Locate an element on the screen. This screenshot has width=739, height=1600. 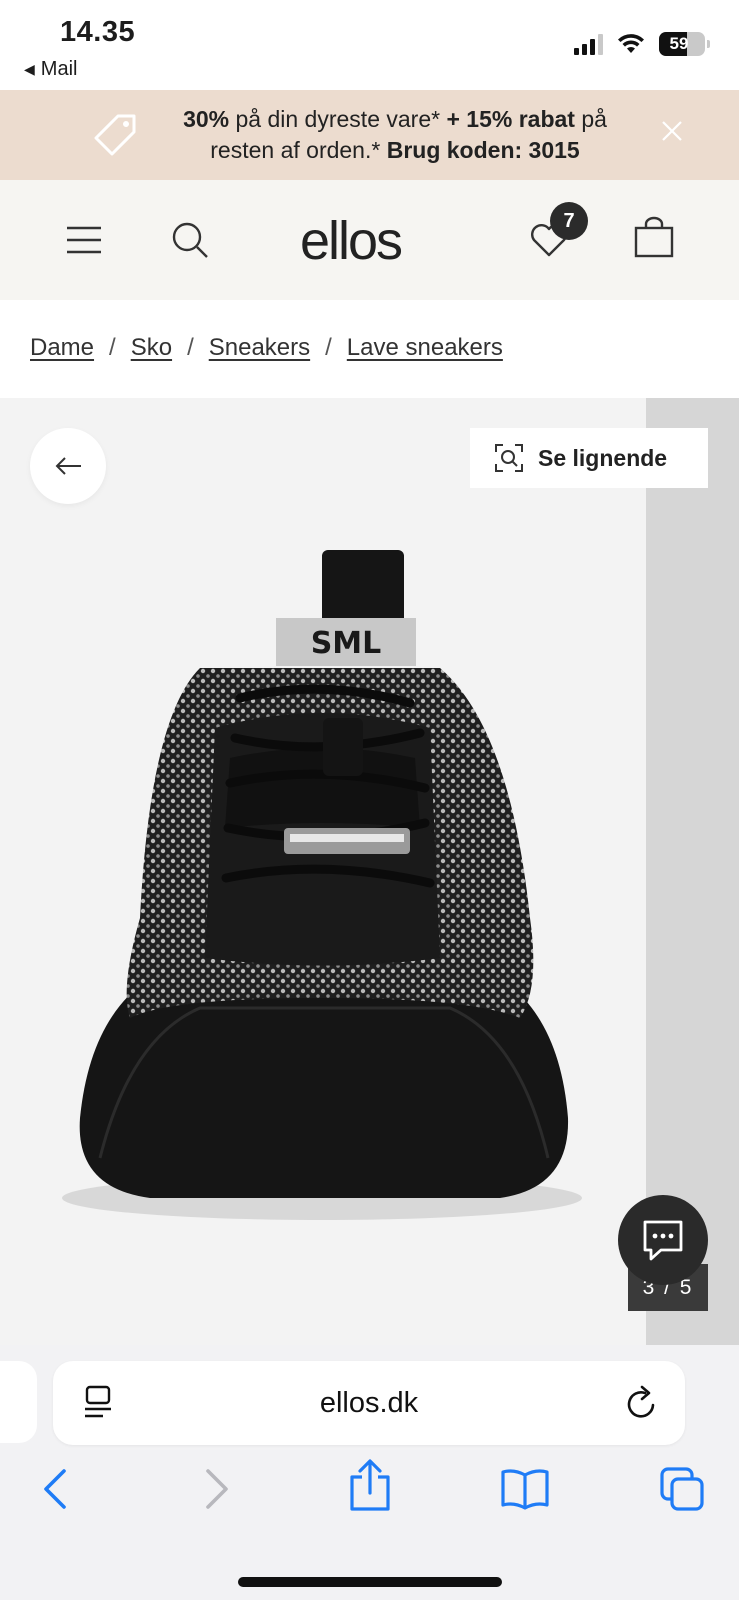
chat-bubble-icon is located at coordinates (663, 1240).